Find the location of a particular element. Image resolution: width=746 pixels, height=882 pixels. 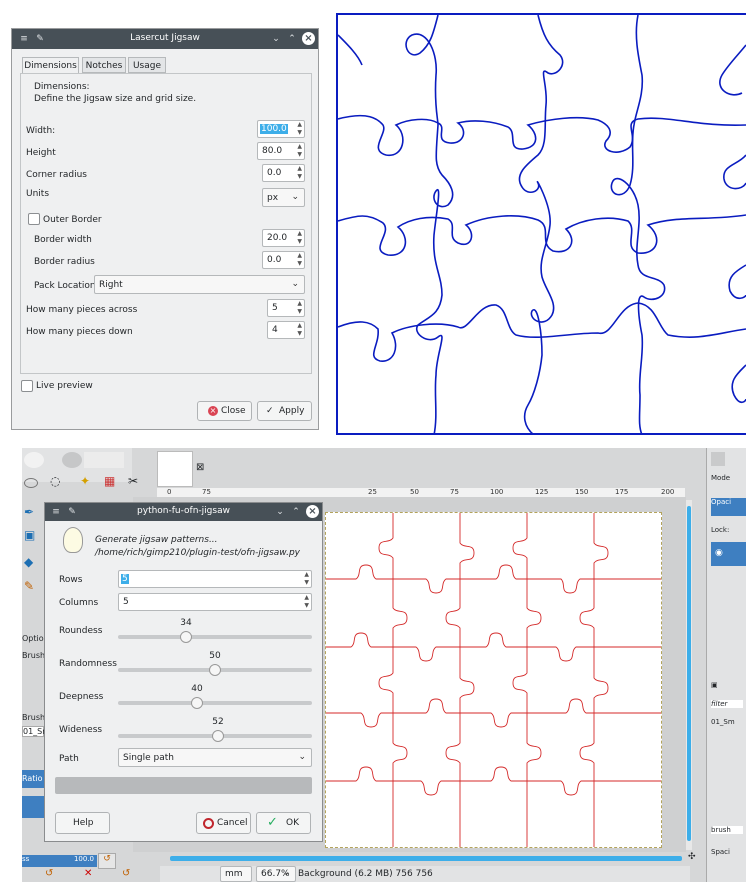

reset-icon: ↺ is located at coordinates (107, 861).